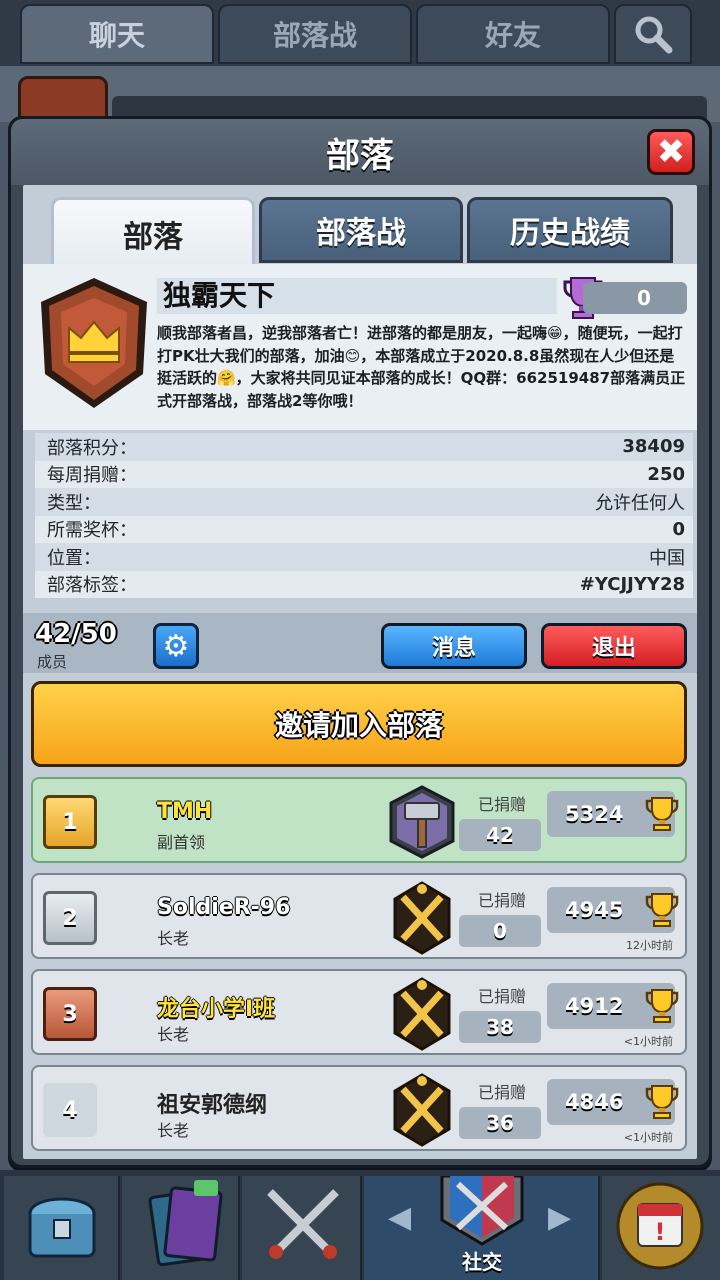  What do you see at coordinates (74, 558) in the screenshot?
I see `stat-label: 位置：` at bounding box center [74, 558].